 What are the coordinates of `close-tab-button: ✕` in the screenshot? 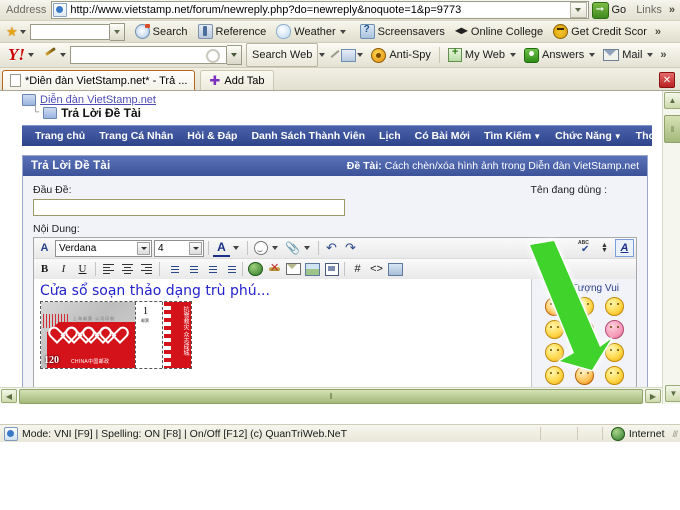 It's located at (667, 80).